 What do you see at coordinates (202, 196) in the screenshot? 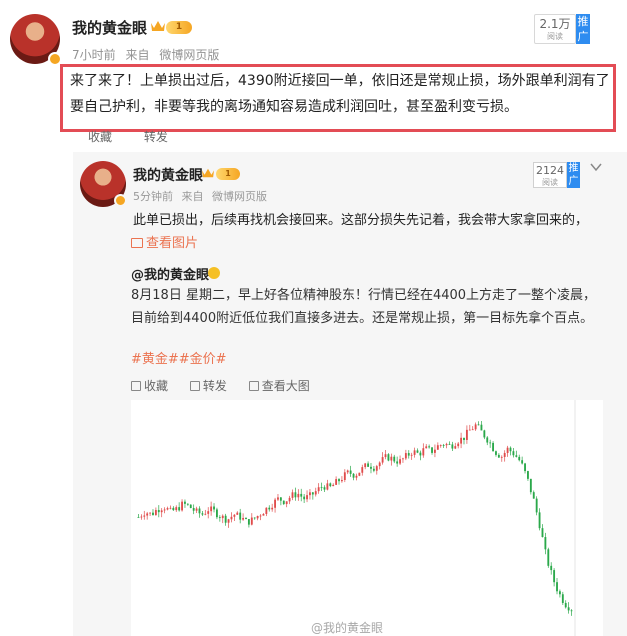
I see `repost-meta: 5分钟前 来自 微博网页版` at bounding box center [202, 196].